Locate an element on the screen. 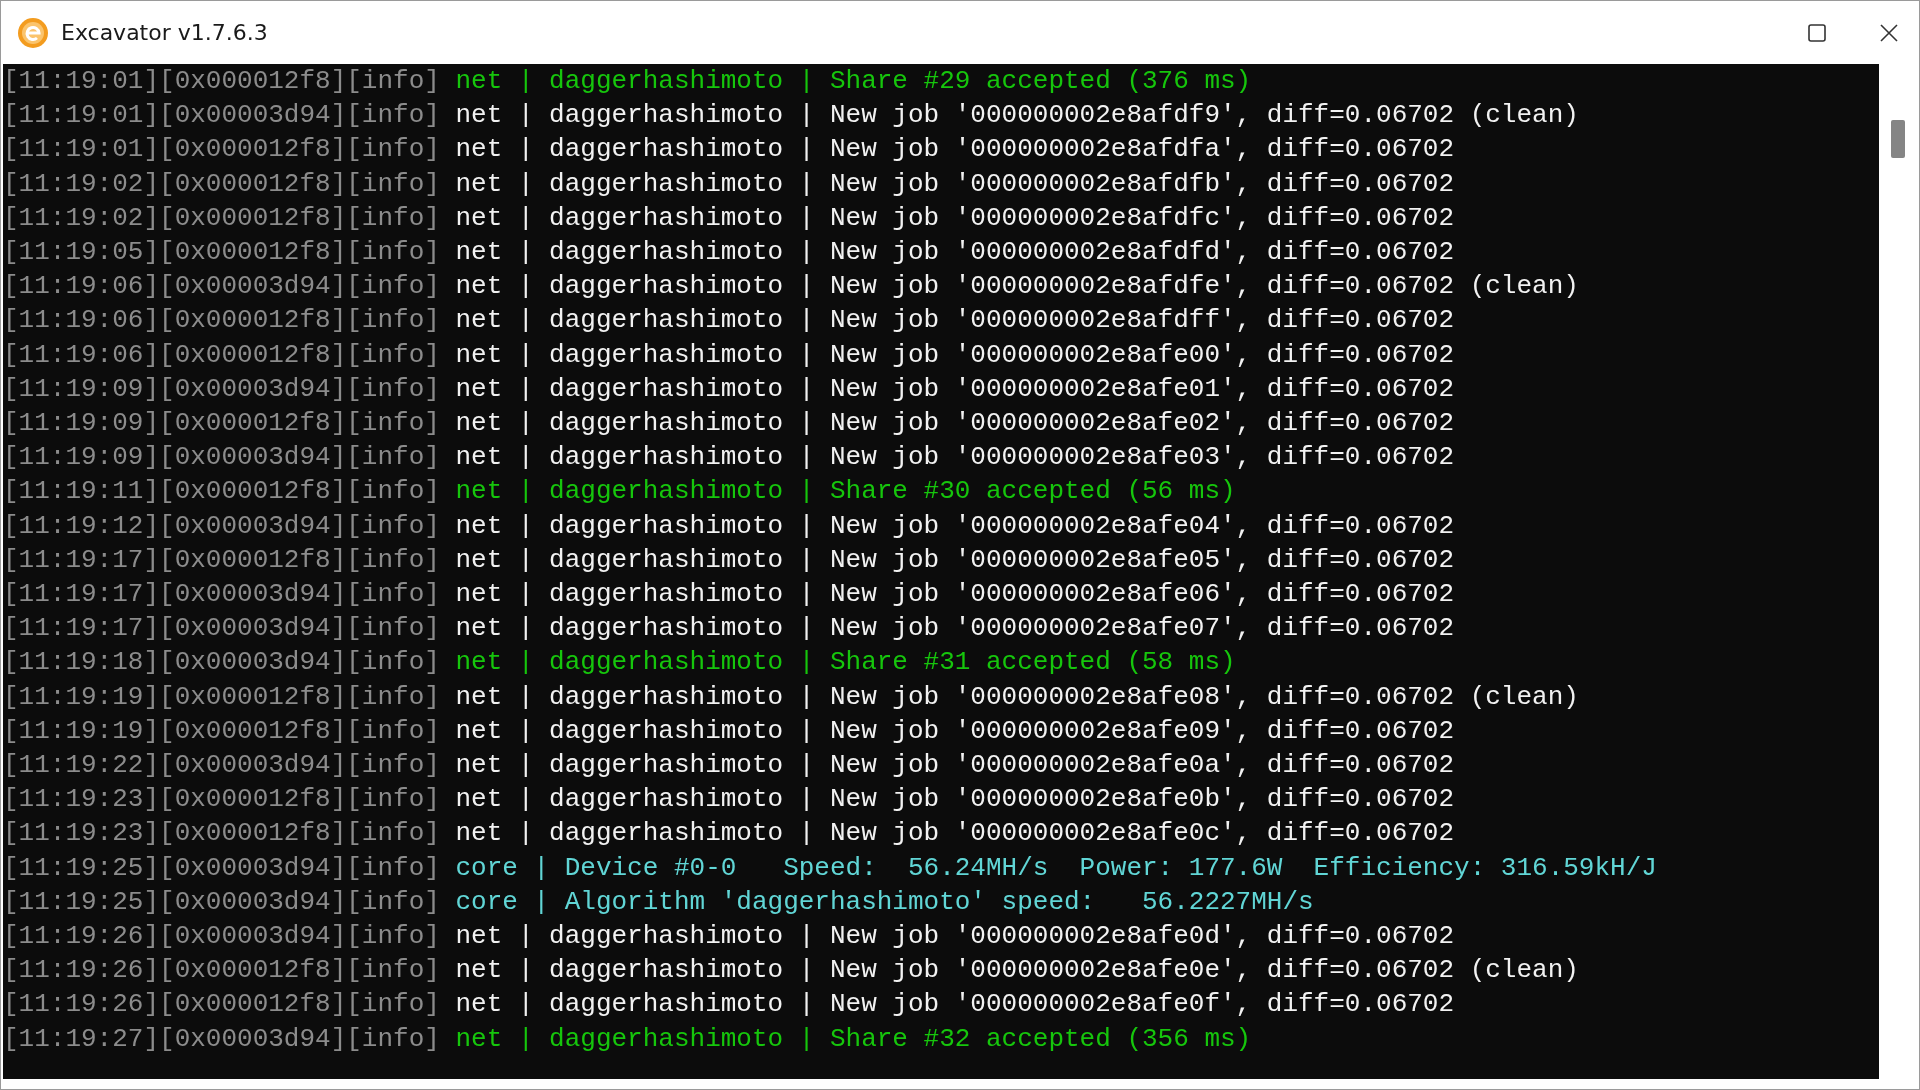 The width and height of the screenshot is (1920, 1090). log-message: net | daggerhashimoto | Share #31 accepted (58 ms) is located at coordinates (845, 663).